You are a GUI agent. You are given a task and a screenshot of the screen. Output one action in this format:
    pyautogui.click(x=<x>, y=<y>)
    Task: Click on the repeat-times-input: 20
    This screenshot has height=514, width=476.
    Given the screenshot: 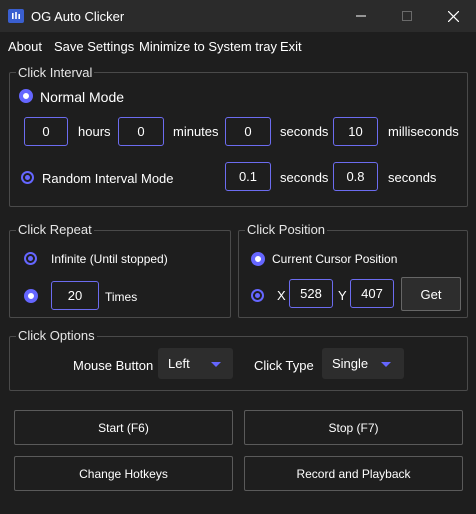 What is the action you would take?
    pyautogui.click(x=75, y=295)
    